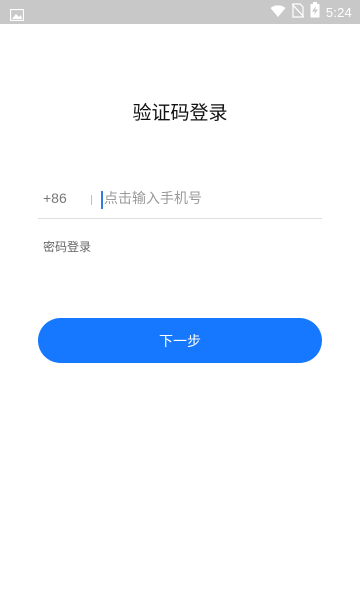  I want to click on password-login-link: 密码登录, so click(67, 246).